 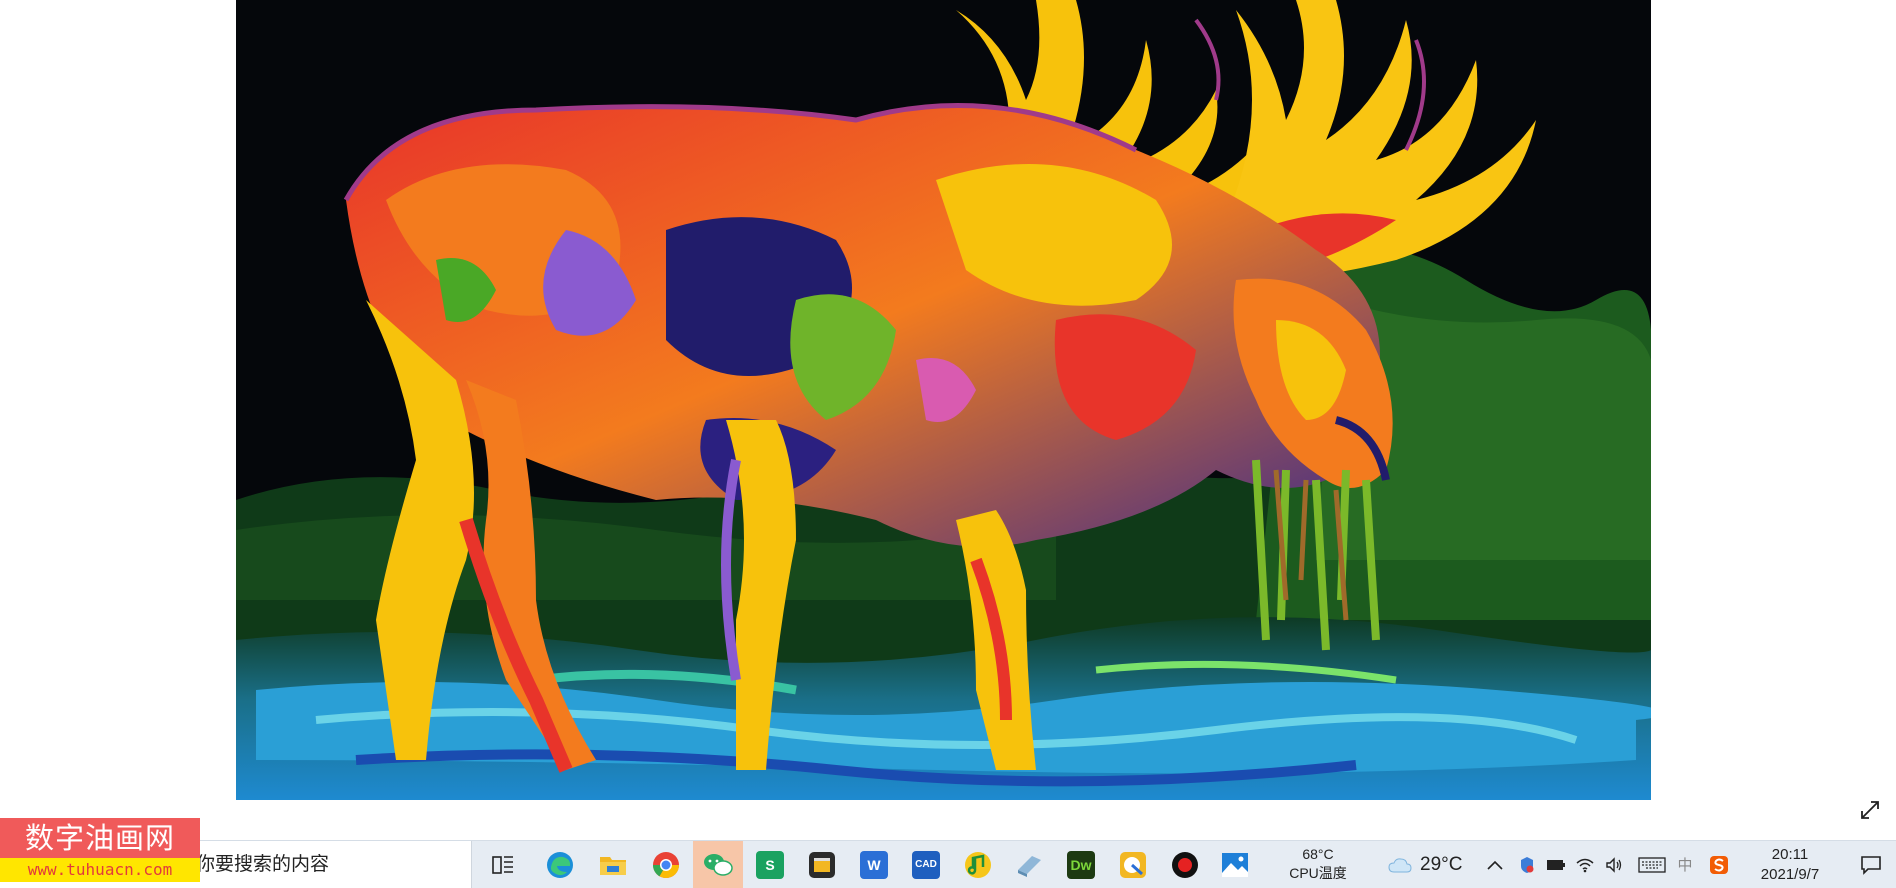 I want to click on expand-icon, so click(x=1870, y=810).